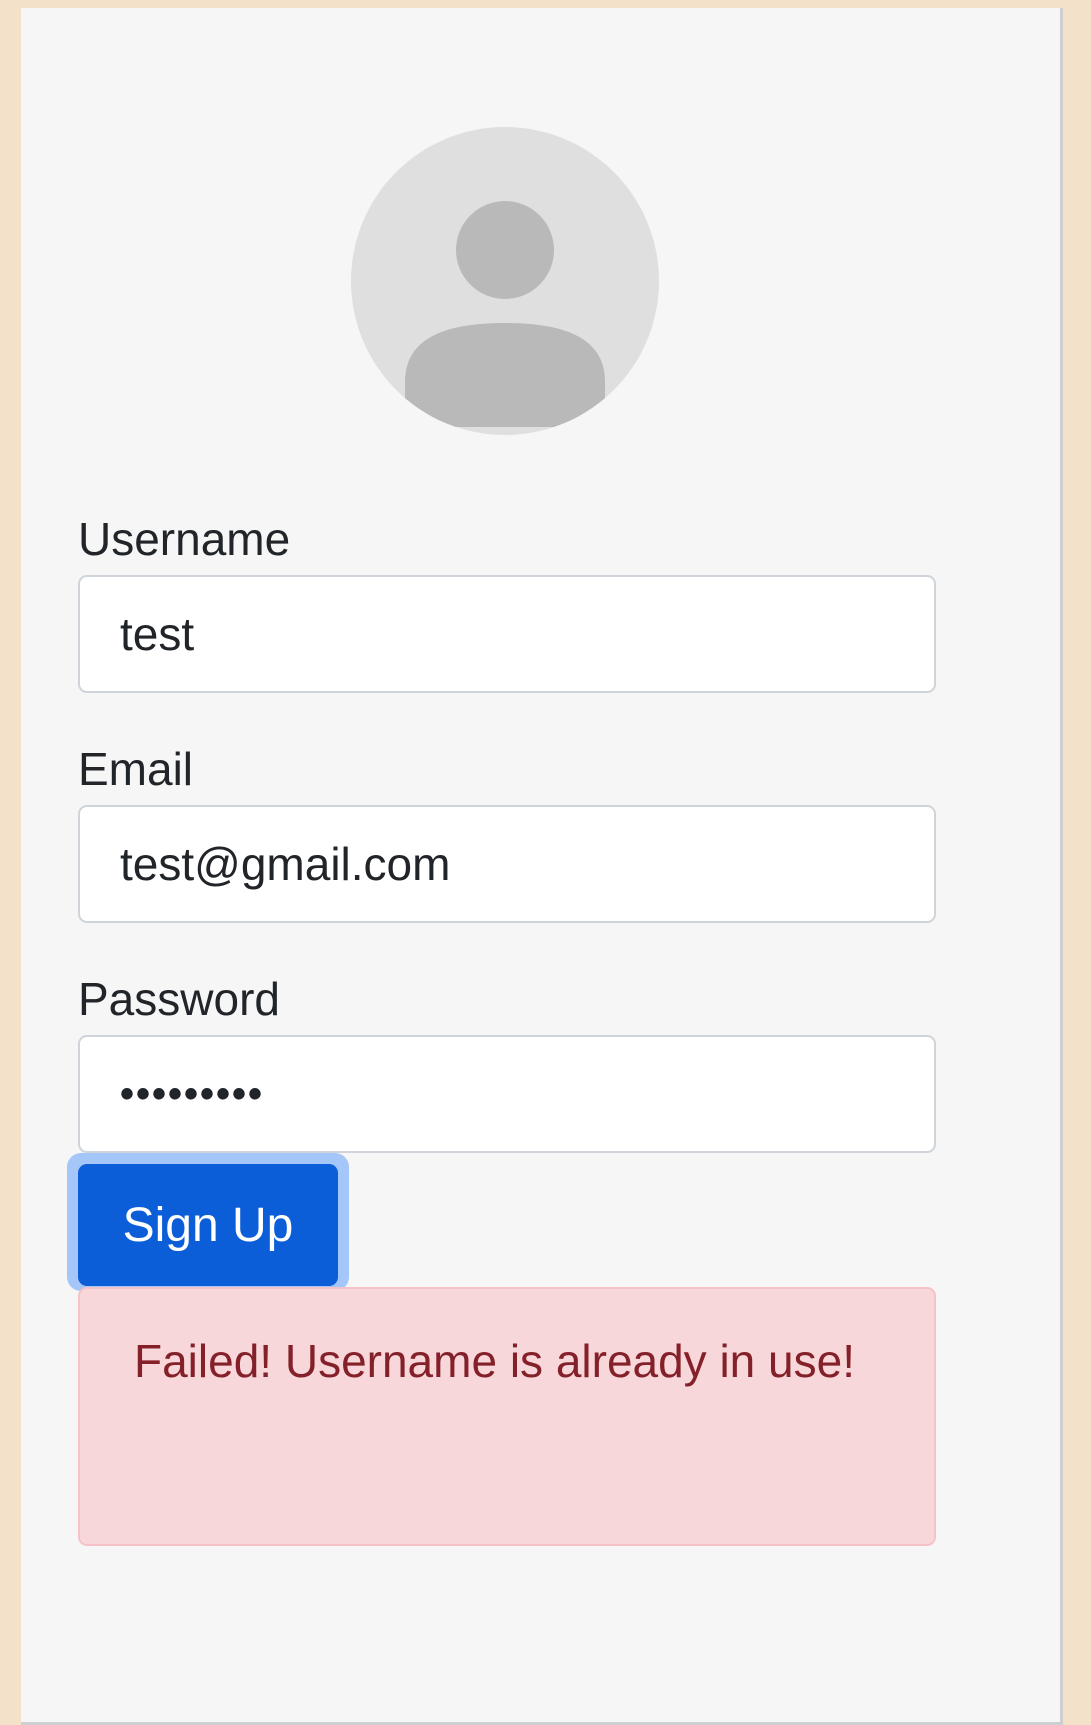  I want to click on username-label: Username, so click(184, 539).